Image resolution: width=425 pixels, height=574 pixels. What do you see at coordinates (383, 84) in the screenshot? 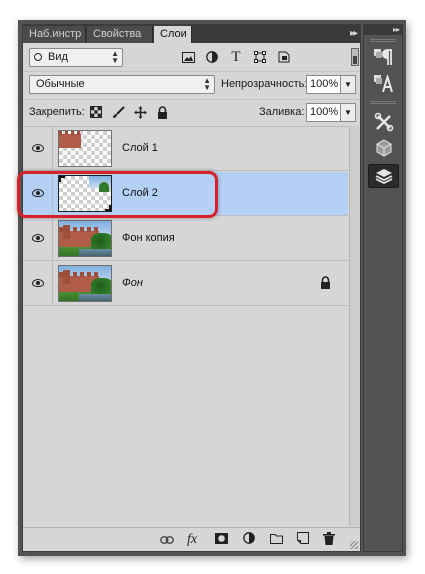
I see `character-styles-icon` at bounding box center [383, 84].